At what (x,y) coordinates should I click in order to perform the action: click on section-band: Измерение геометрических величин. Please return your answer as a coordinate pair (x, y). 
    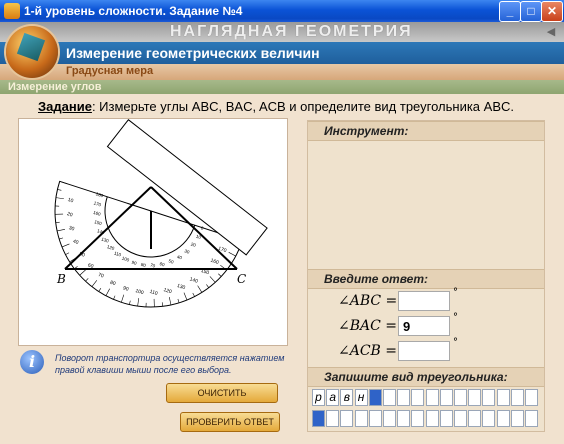
    Looking at the image, I should click on (282, 53).